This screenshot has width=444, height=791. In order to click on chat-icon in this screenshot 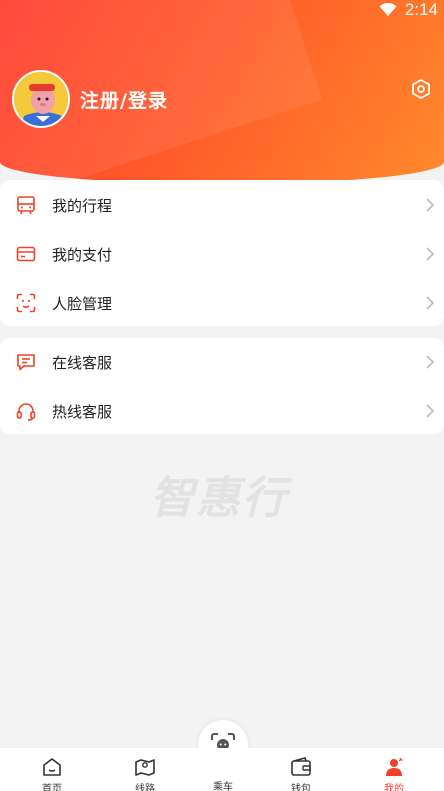, I will do `click(26, 362)`.